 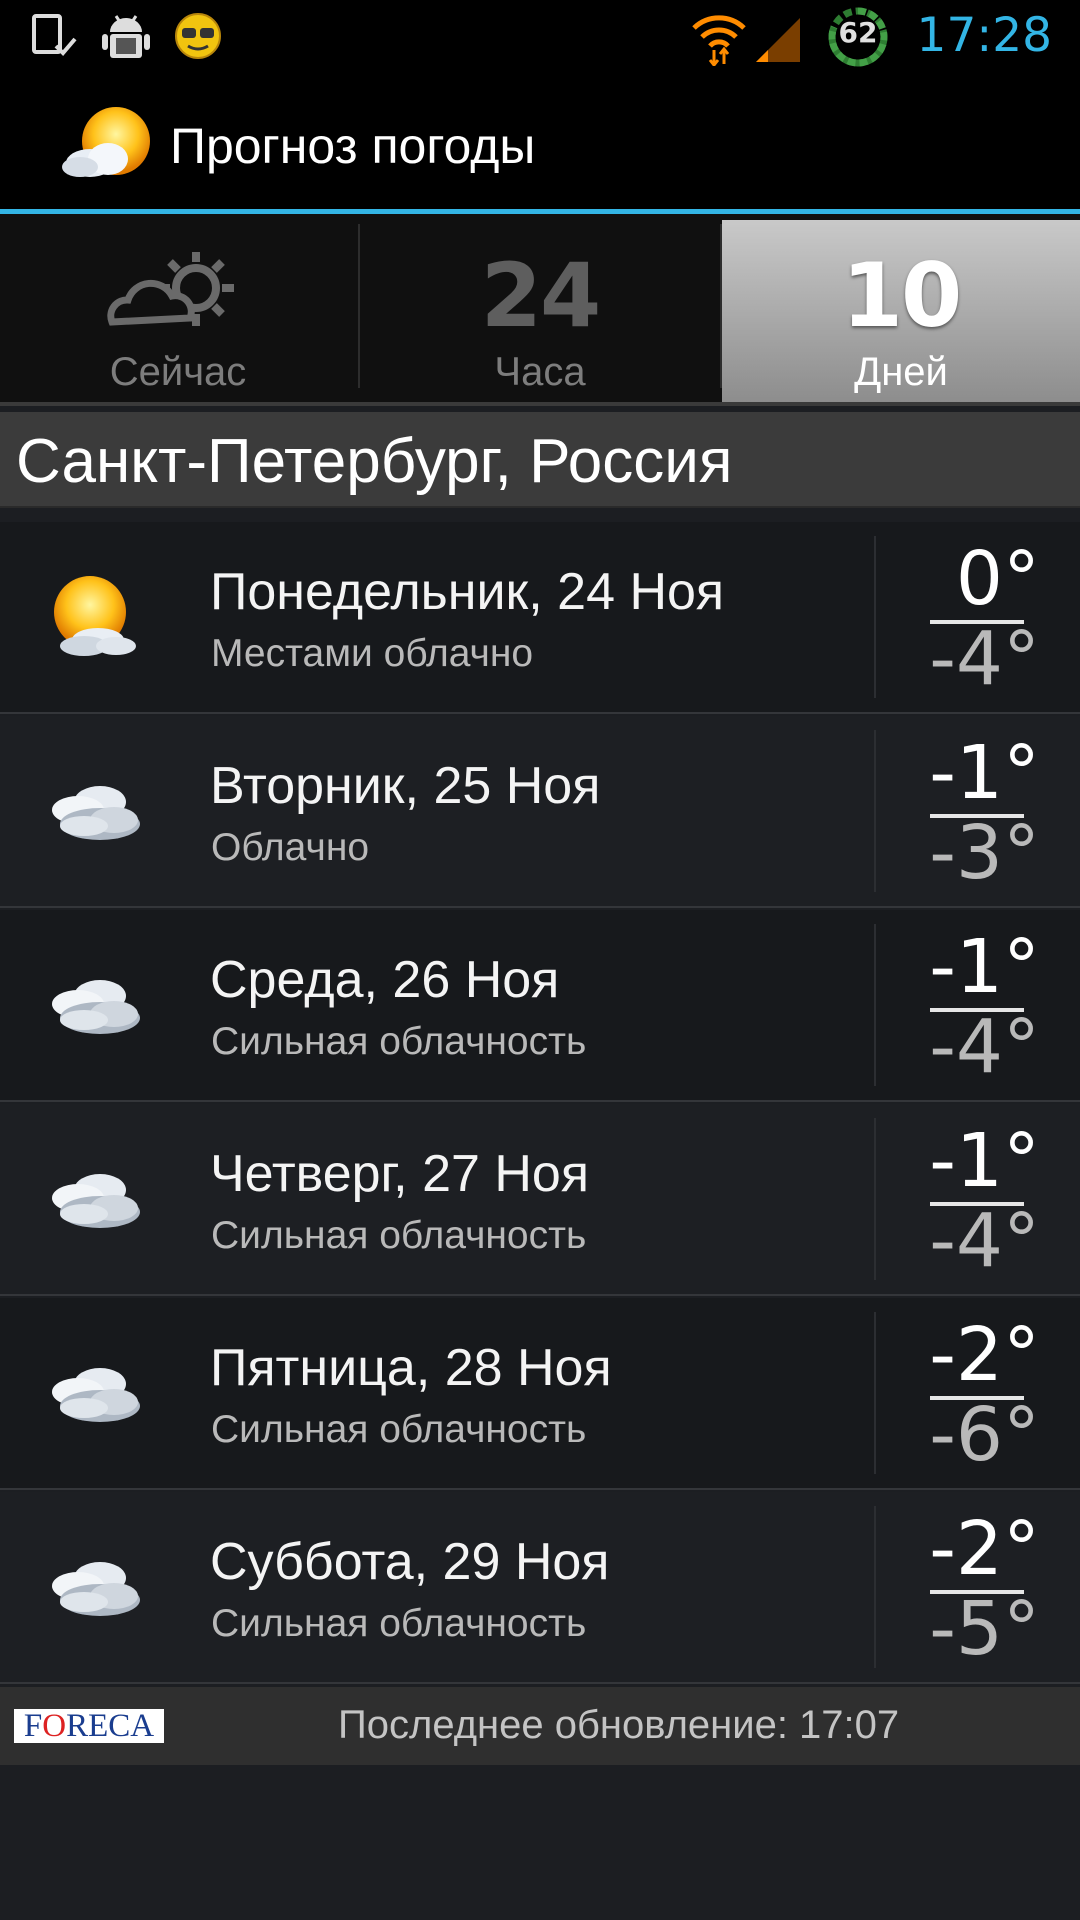 I want to click on forecast-condition: Местами облачно, so click(x=372, y=653).